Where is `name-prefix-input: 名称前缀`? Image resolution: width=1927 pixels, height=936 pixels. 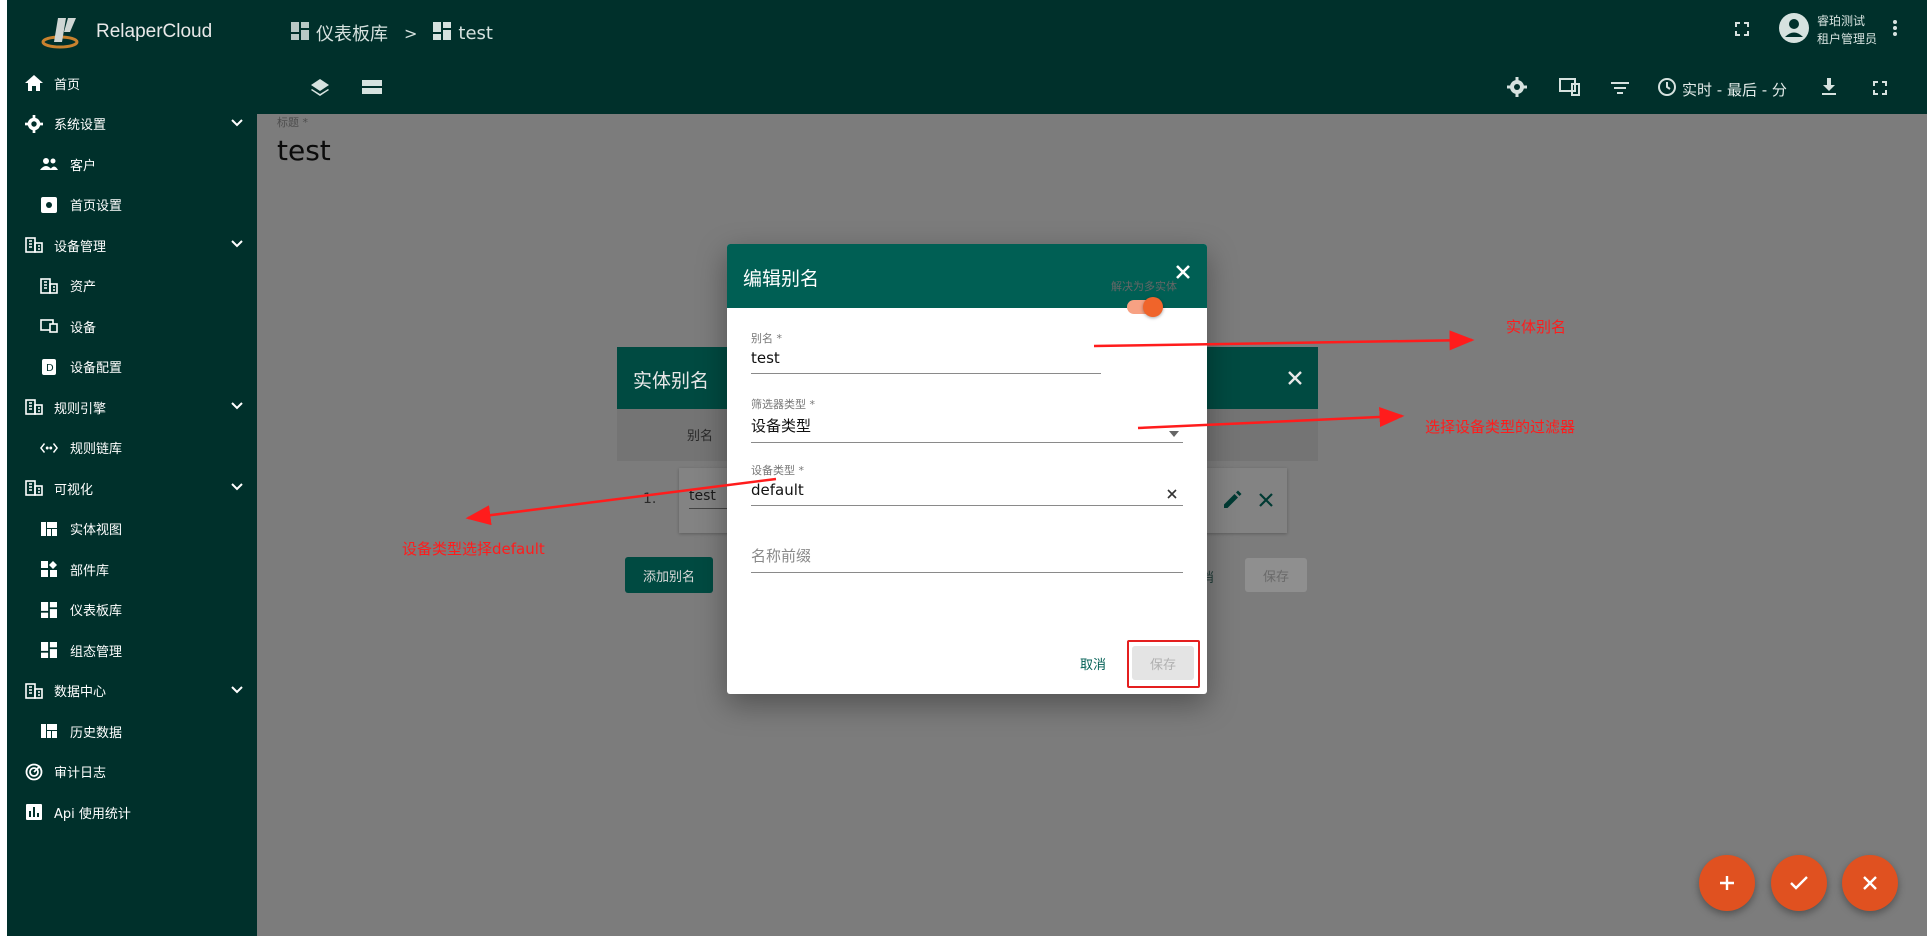 name-prefix-input: 名称前缀 is located at coordinates (967, 555).